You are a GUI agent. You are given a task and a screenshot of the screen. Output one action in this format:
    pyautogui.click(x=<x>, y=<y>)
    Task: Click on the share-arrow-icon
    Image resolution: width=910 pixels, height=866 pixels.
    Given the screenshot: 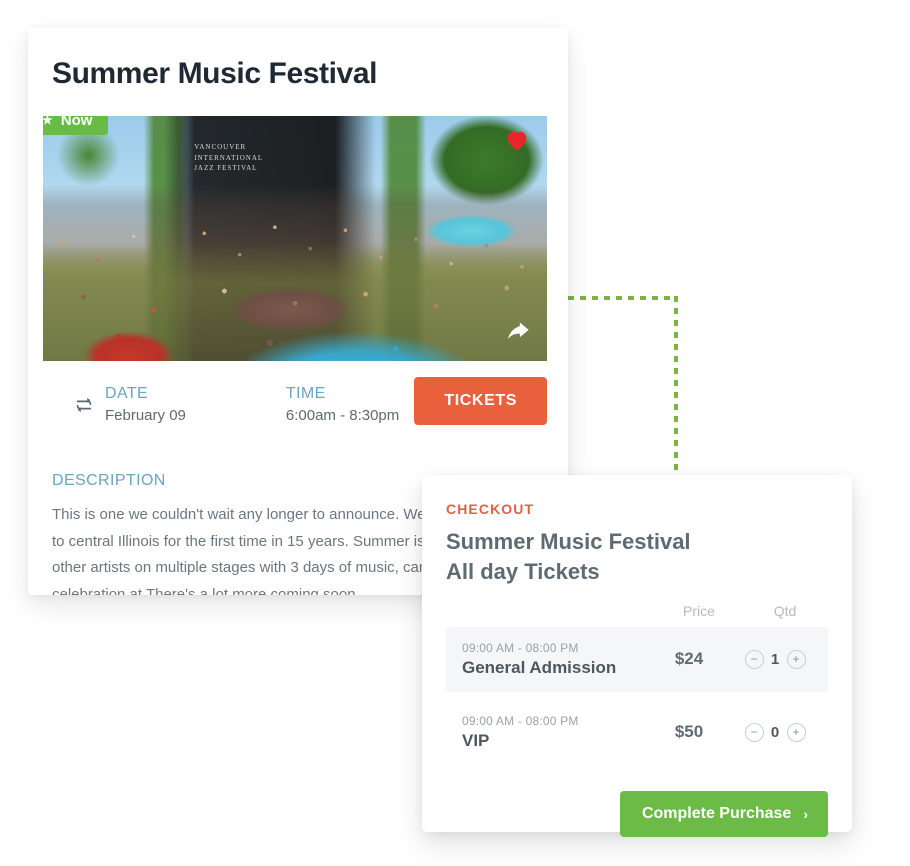 What is the action you would take?
    pyautogui.click(x=518, y=332)
    